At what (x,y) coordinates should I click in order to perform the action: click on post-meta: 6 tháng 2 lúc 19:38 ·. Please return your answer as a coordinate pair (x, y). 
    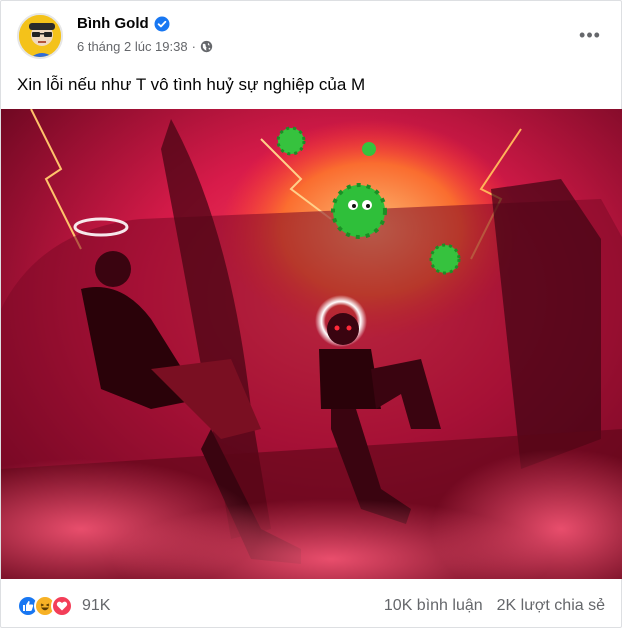
    Looking at the image, I should click on (145, 46).